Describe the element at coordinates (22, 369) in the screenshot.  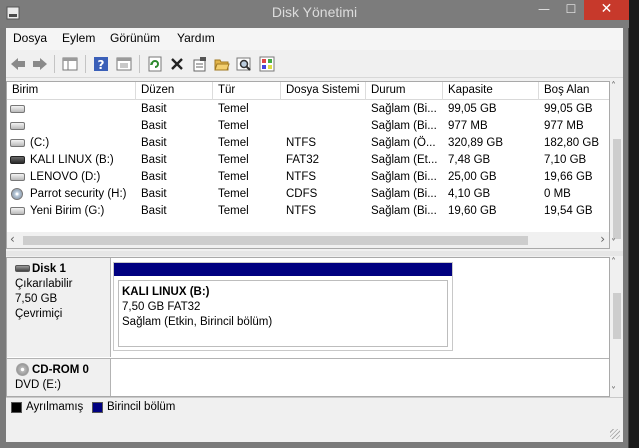
I see `cd-rom-icon` at that location.